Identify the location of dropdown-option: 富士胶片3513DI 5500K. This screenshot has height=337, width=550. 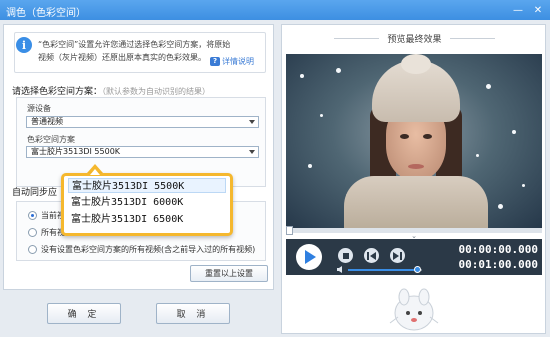
(147, 185).